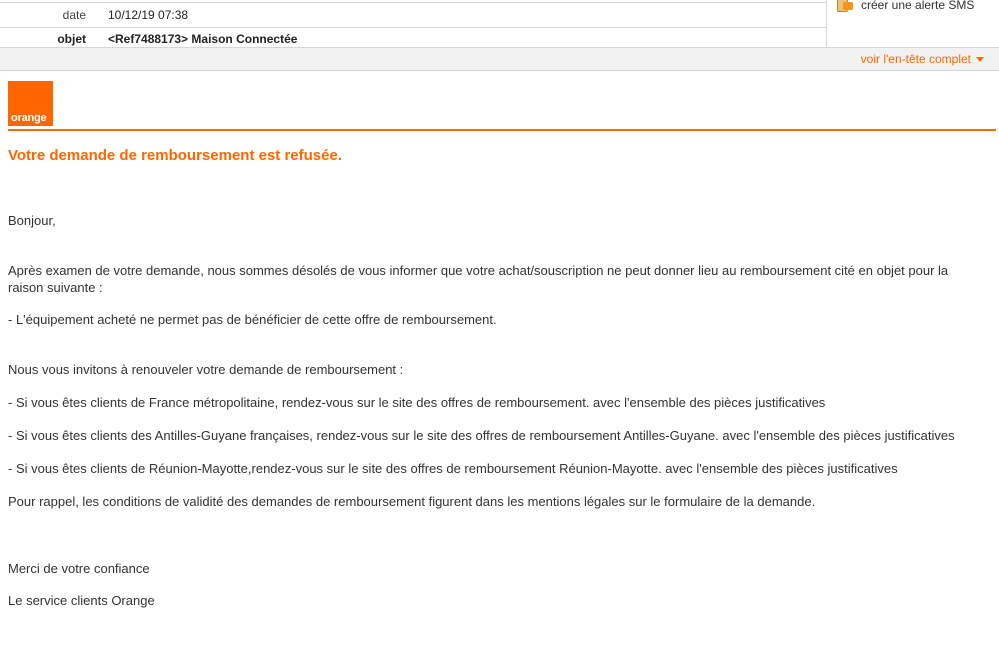 The width and height of the screenshot is (999, 647). I want to click on date-label: date, so click(74, 15).